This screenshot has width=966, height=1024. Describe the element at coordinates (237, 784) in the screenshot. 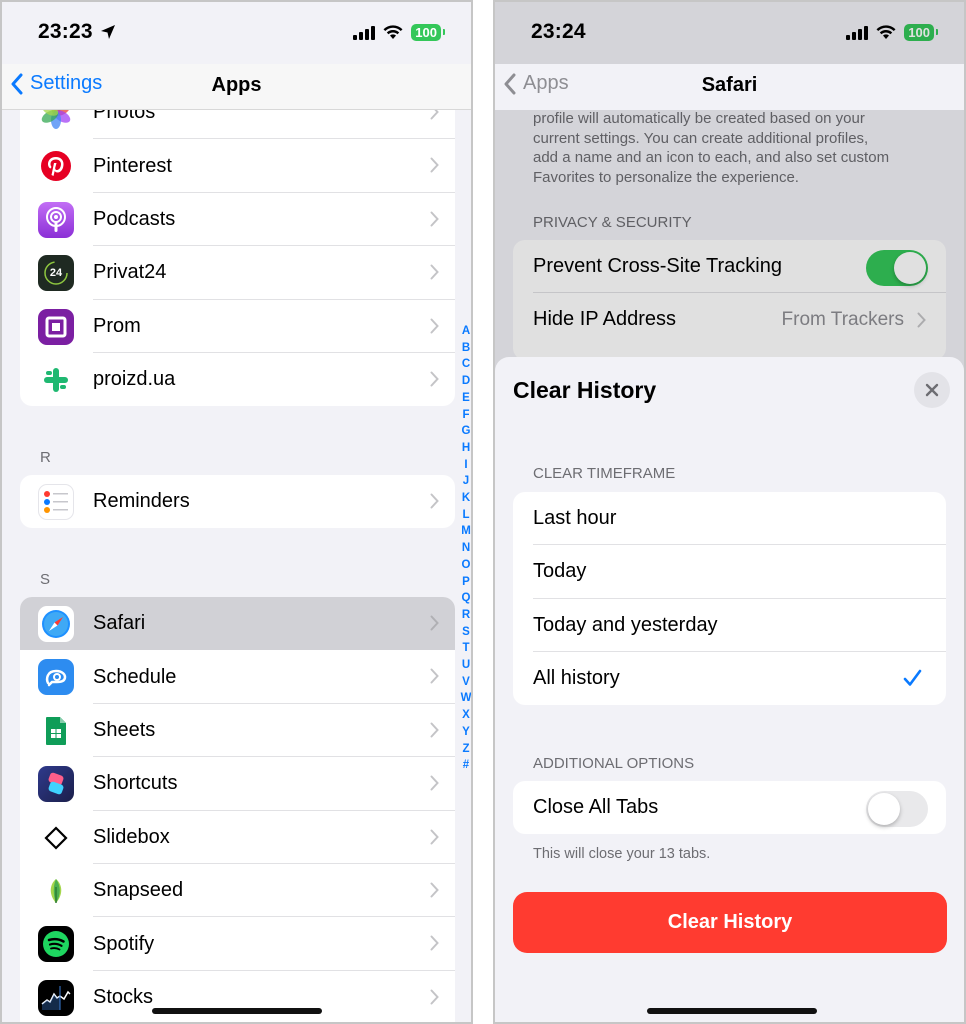

I see `list-item-shortcuts: Shortcuts` at that location.